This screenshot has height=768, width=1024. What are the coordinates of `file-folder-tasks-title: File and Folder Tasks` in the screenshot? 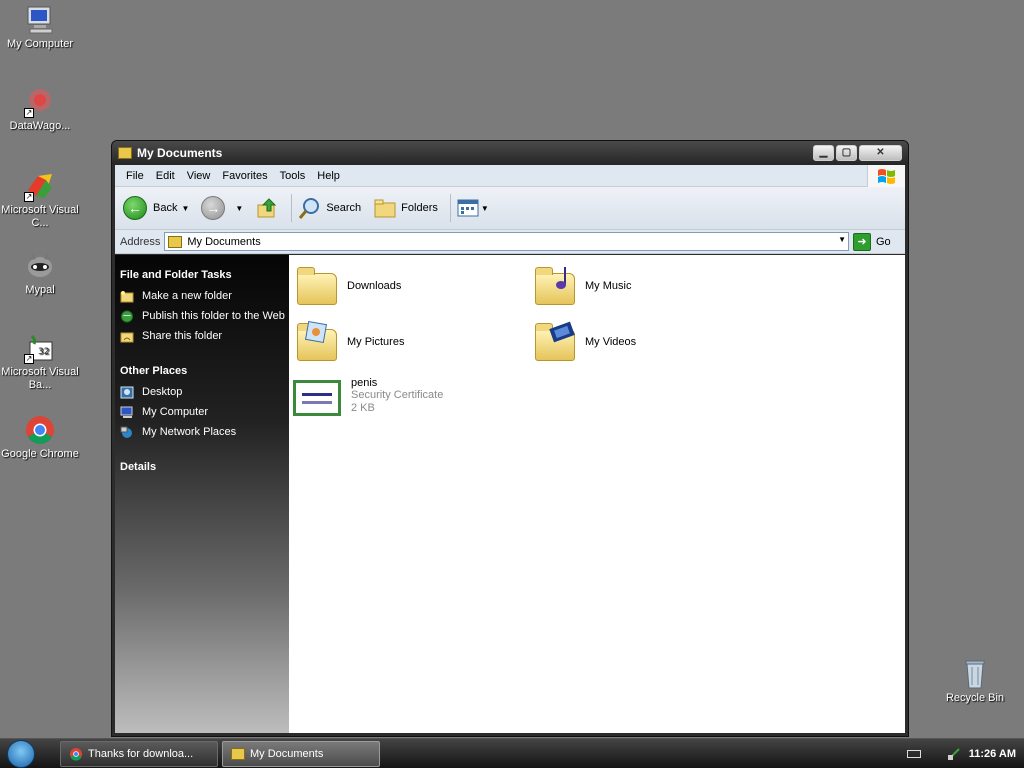 It's located at (204, 275).